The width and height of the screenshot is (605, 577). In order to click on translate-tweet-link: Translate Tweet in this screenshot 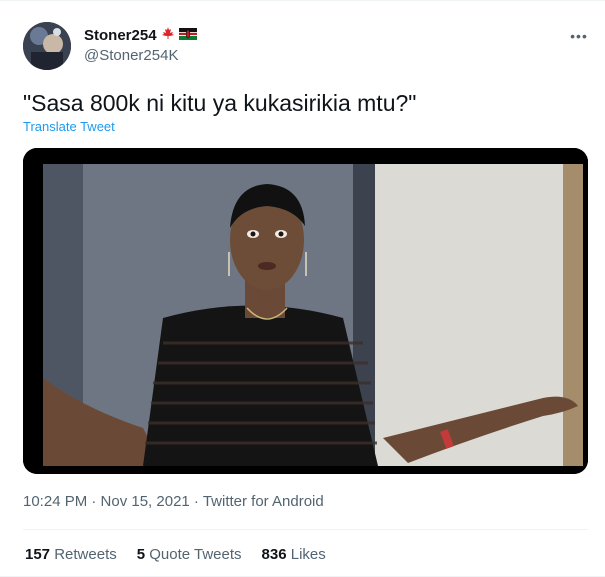, I will do `click(69, 126)`.